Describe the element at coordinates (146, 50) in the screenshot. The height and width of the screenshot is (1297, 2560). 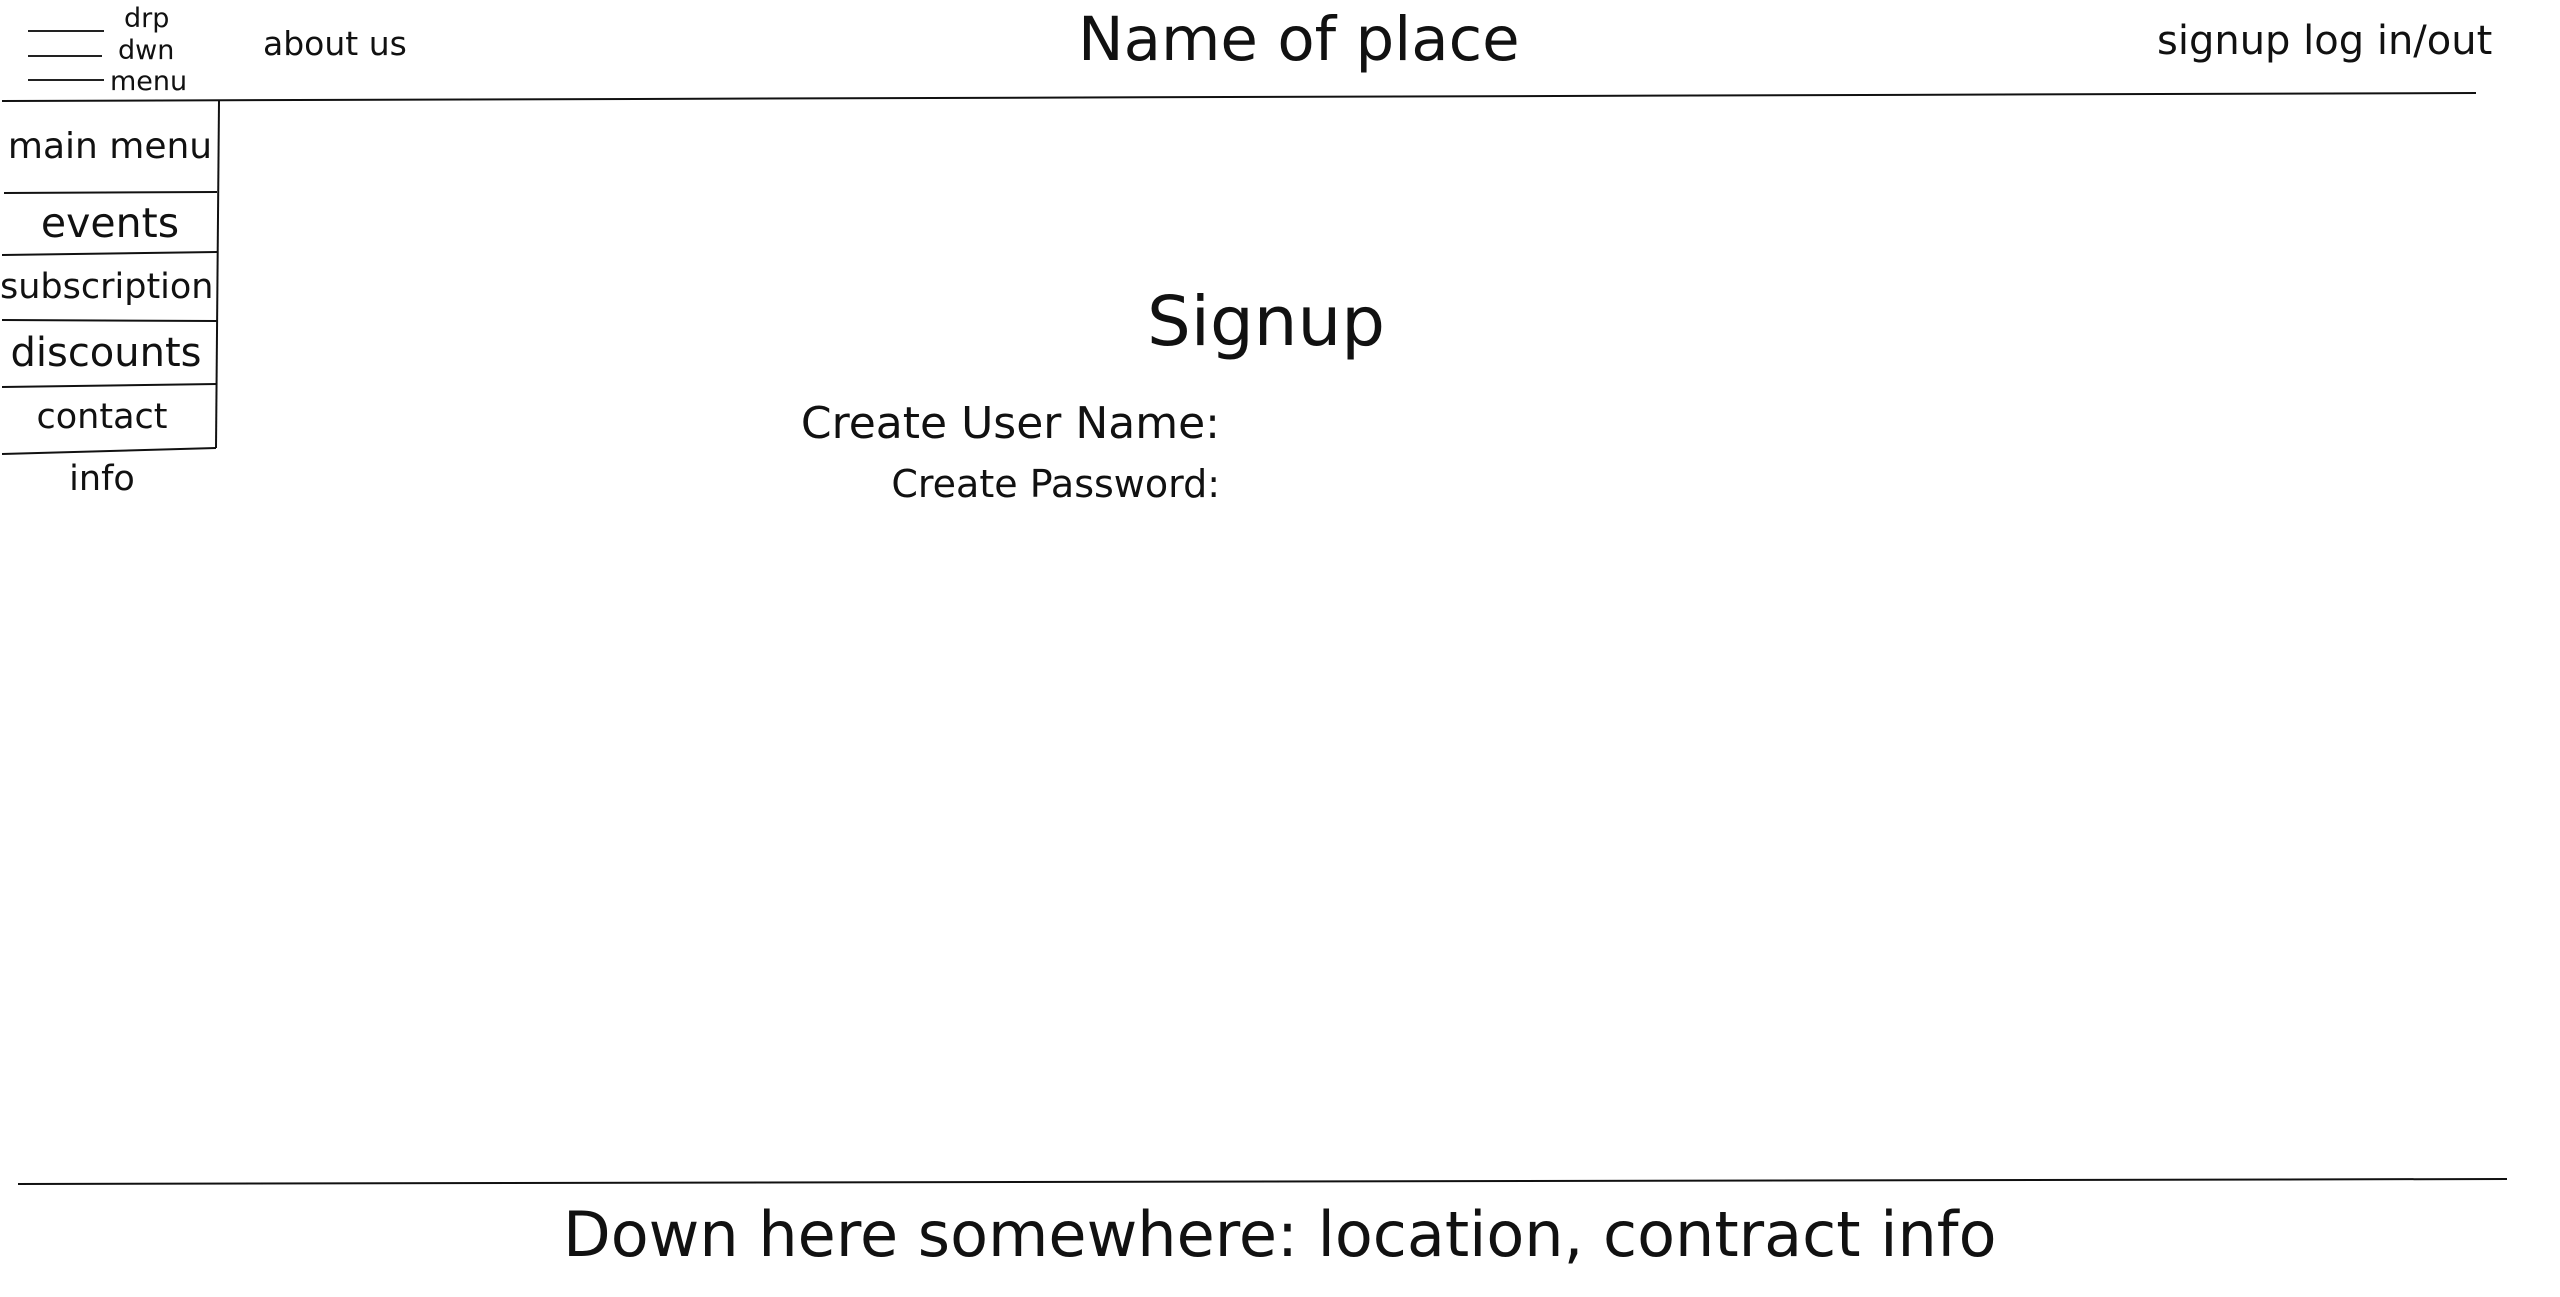
I see `dropdown-label-dwn: dwn` at that location.